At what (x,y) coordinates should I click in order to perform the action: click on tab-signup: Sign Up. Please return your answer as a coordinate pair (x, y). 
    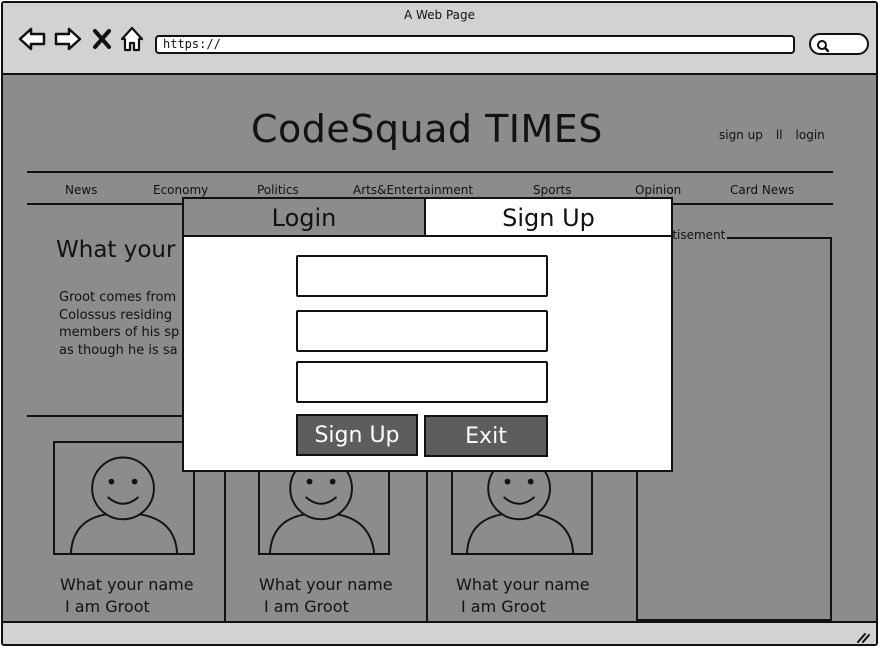
    Looking at the image, I should click on (548, 218).